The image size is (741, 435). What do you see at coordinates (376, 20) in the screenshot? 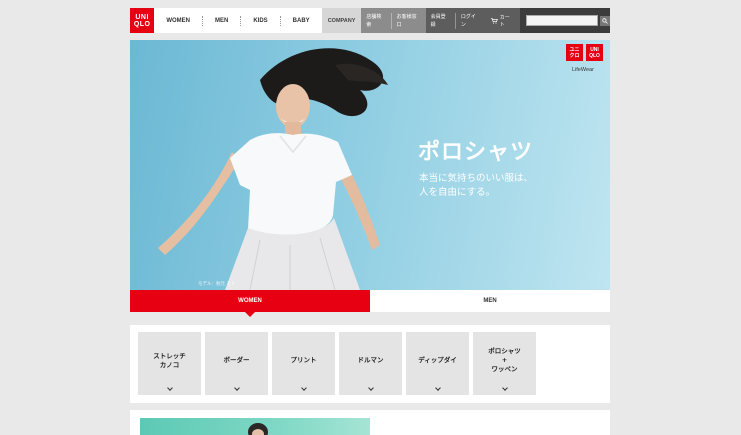
I see `store-search-link: 店舗検索` at bounding box center [376, 20].